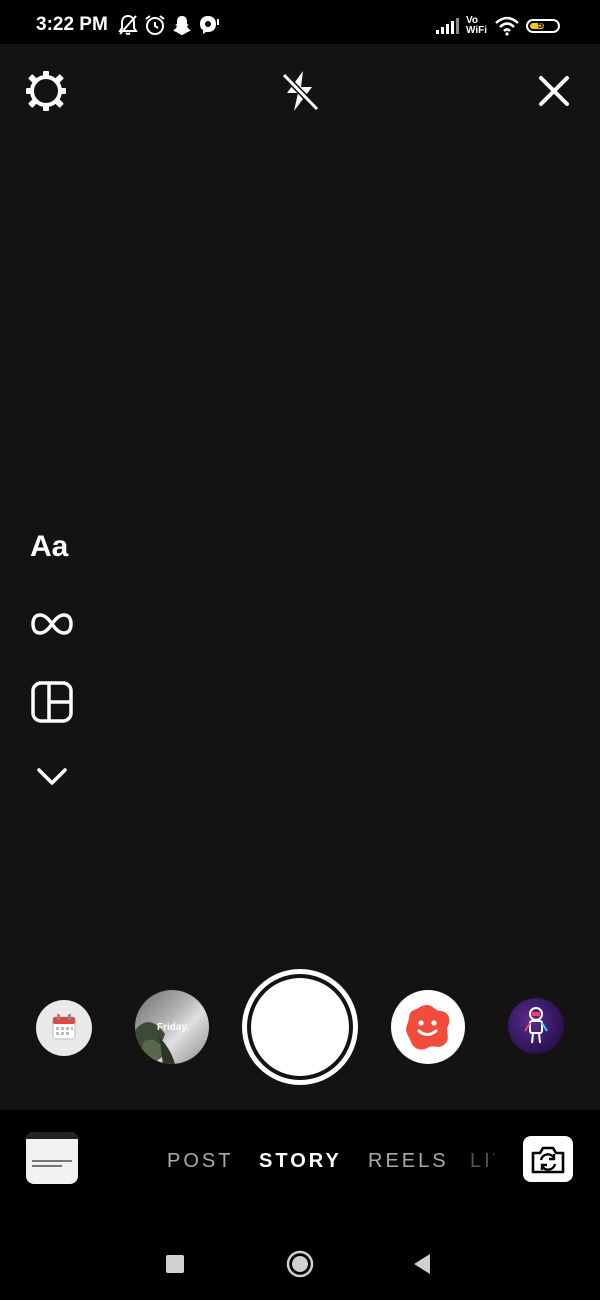 The height and width of the screenshot is (1300, 600). I want to click on astronaut-effect, so click(536, 1026).